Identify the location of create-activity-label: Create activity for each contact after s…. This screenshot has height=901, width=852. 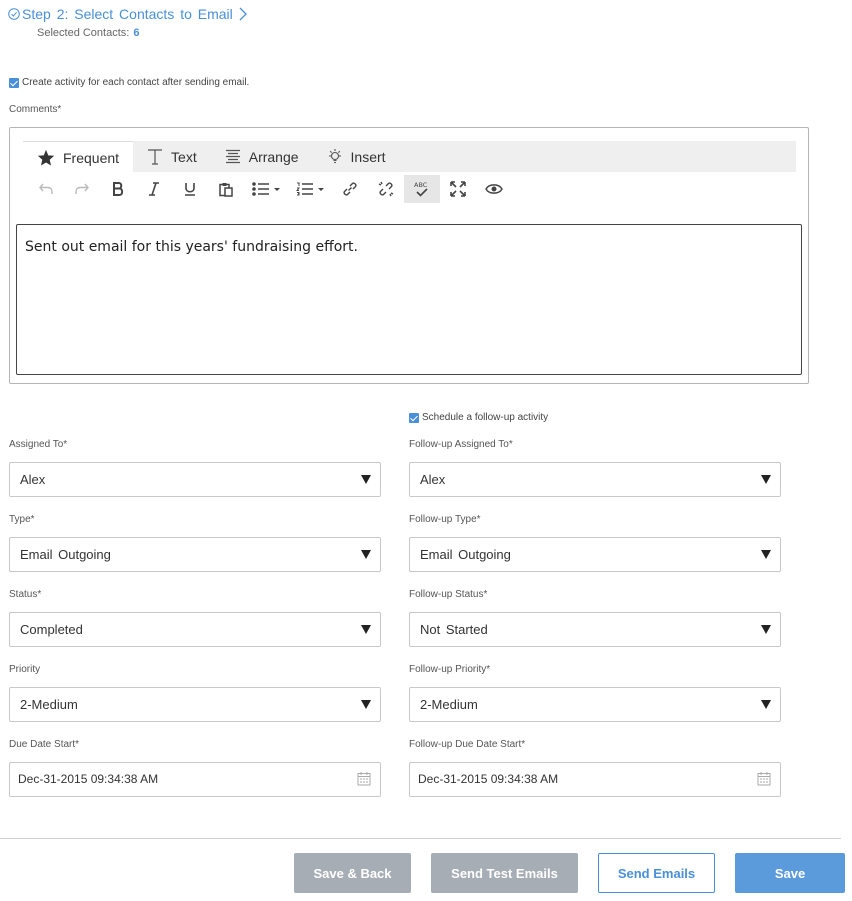
(136, 82).